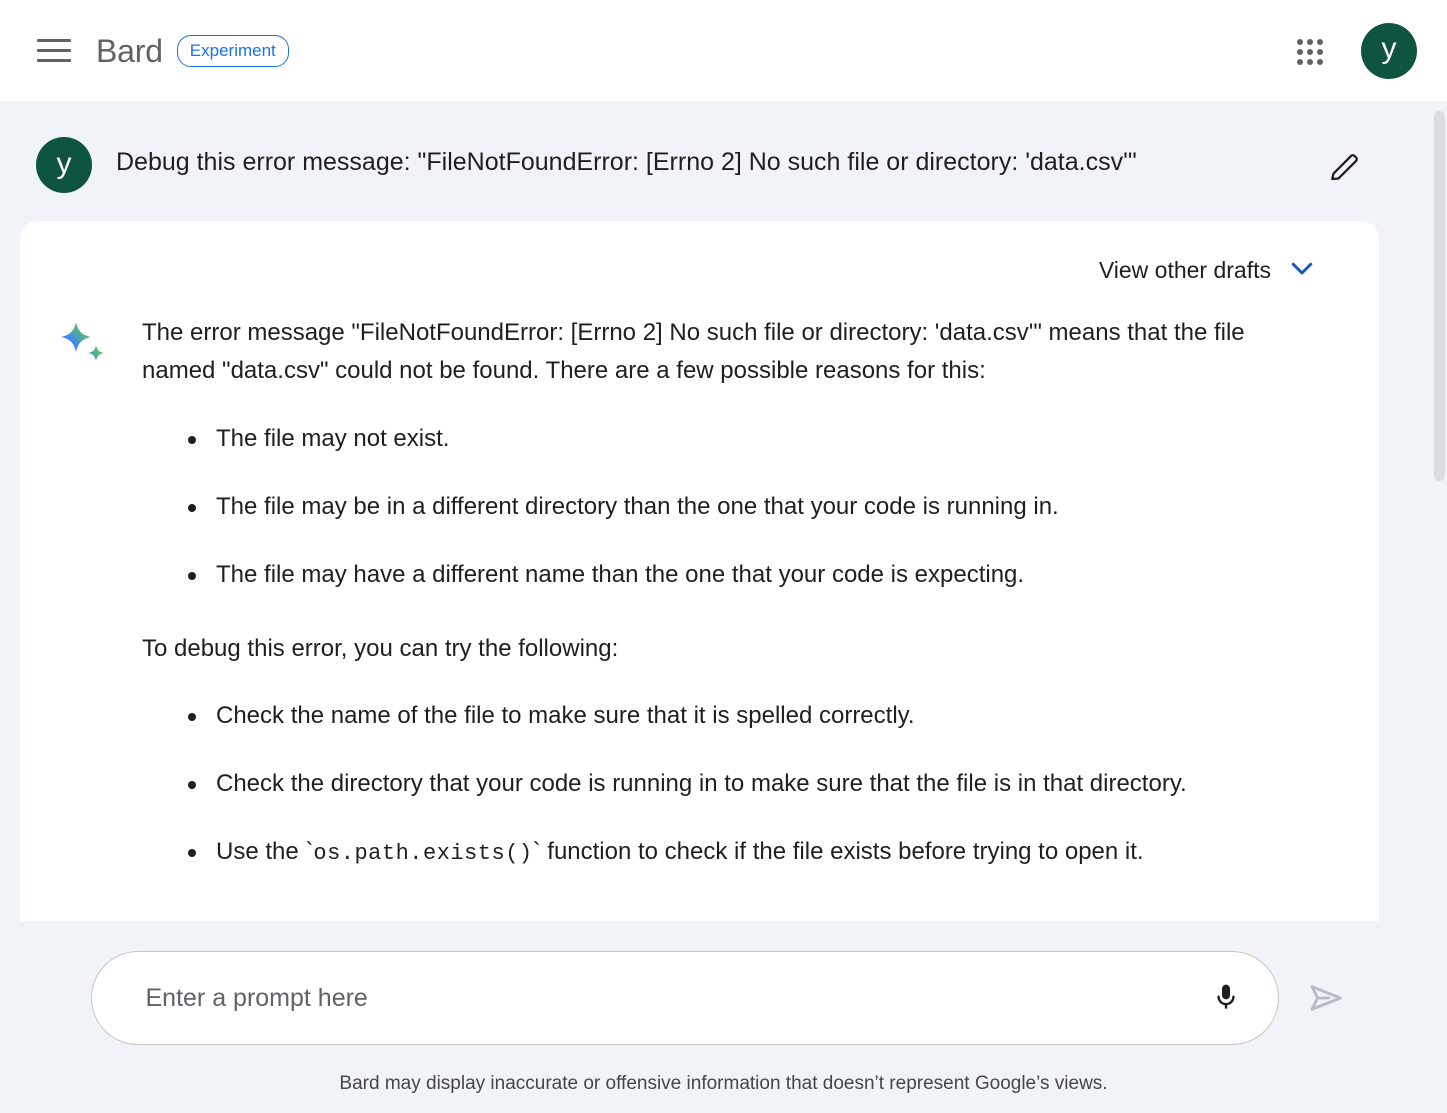 The image size is (1447, 1113). I want to click on composer-row, so click(723, 998).